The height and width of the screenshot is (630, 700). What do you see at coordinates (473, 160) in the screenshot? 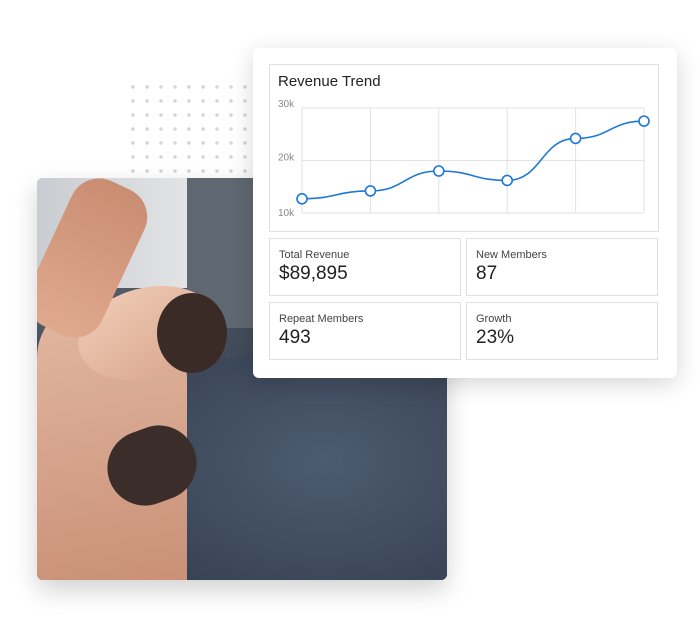
I see `series-line` at bounding box center [473, 160].